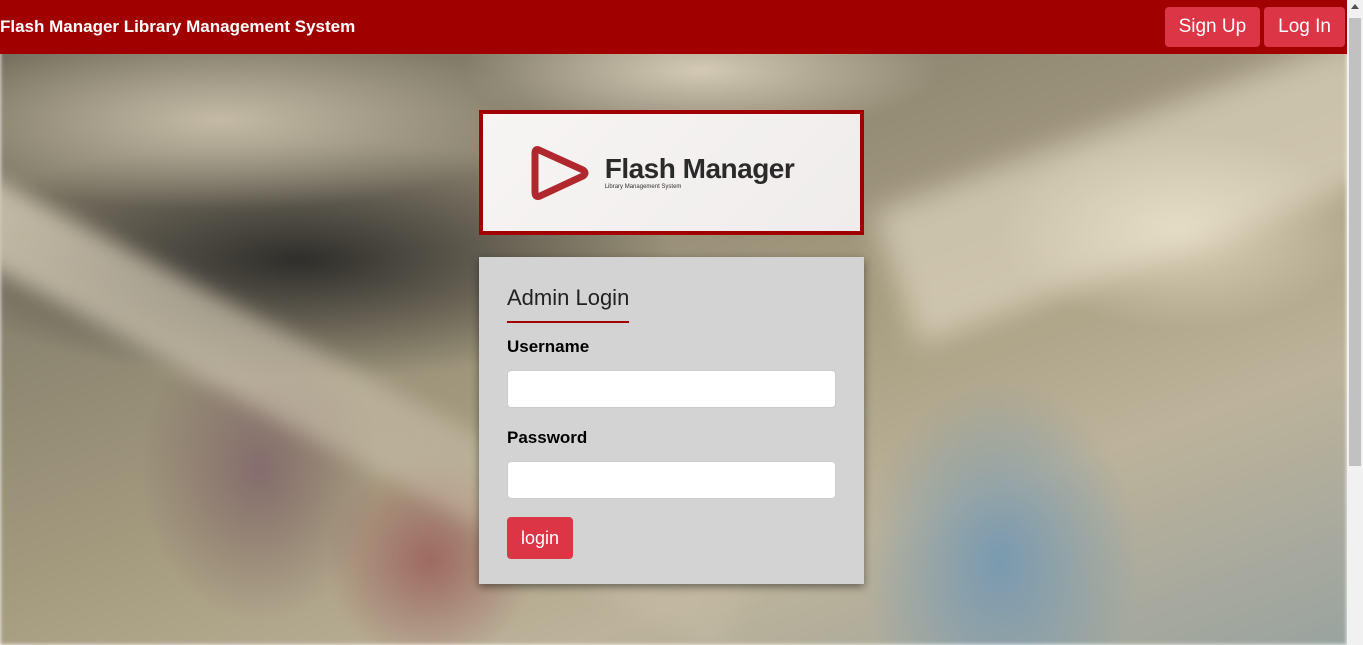 Image resolution: width=1363 pixels, height=645 pixels. What do you see at coordinates (177, 27) in the screenshot?
I see `navbar-brand: Flash Manager Library Management System` at bounding box center [177, 27].